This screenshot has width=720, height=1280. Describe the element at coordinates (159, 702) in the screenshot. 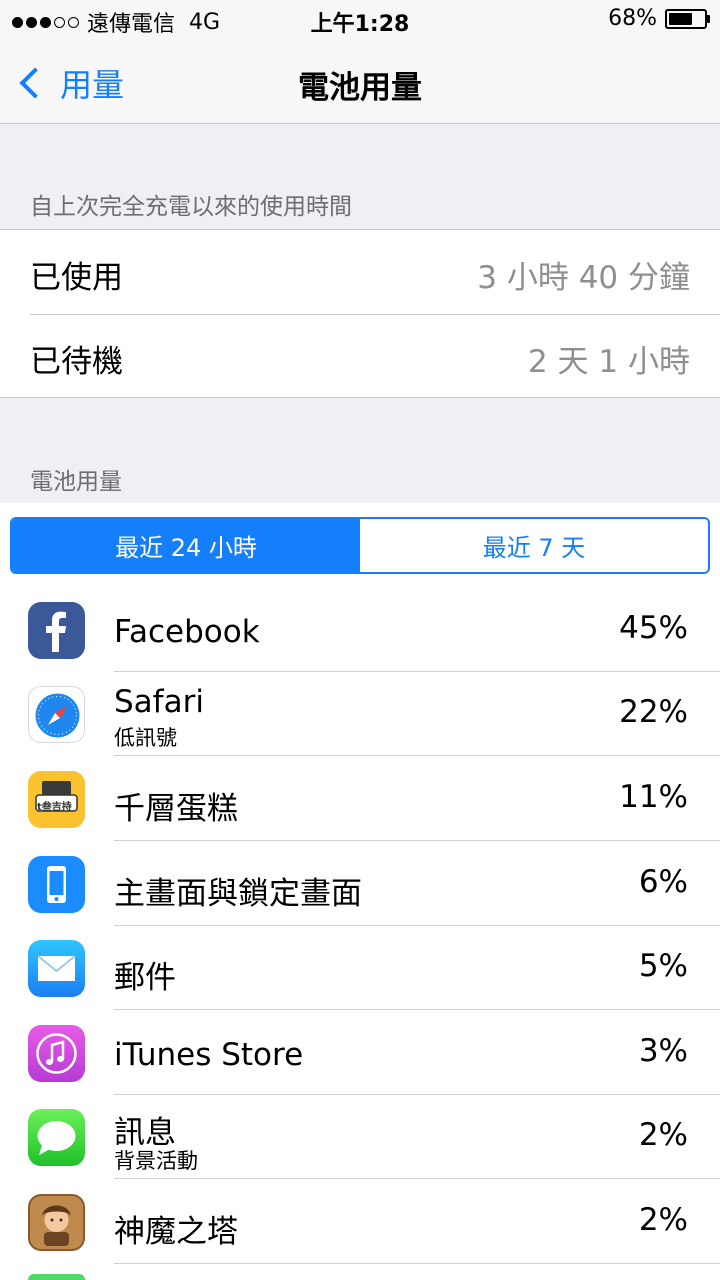

I see `app-name: Safari` at that location.